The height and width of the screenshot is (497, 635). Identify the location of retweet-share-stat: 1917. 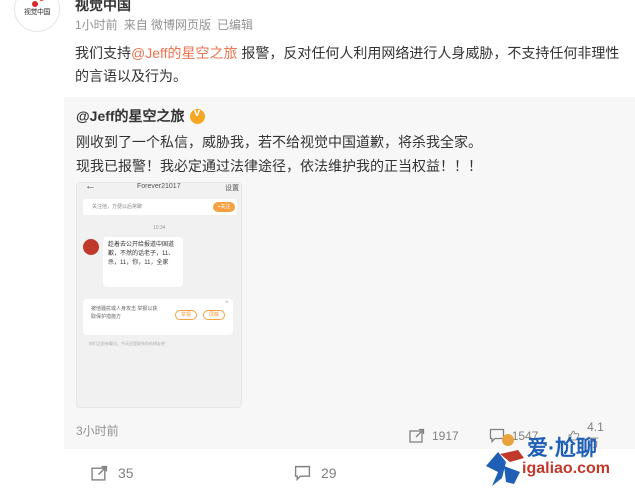
(434, 435).